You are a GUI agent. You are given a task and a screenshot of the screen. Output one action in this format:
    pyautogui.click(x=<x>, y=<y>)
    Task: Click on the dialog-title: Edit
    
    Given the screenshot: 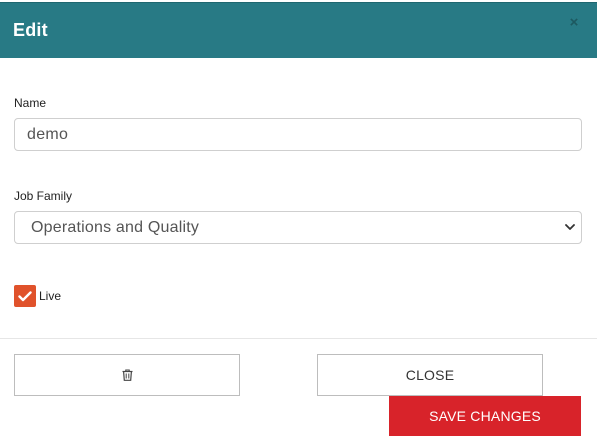 What is the action you would take?
    pyautogui.click(x=30, y=30)
    